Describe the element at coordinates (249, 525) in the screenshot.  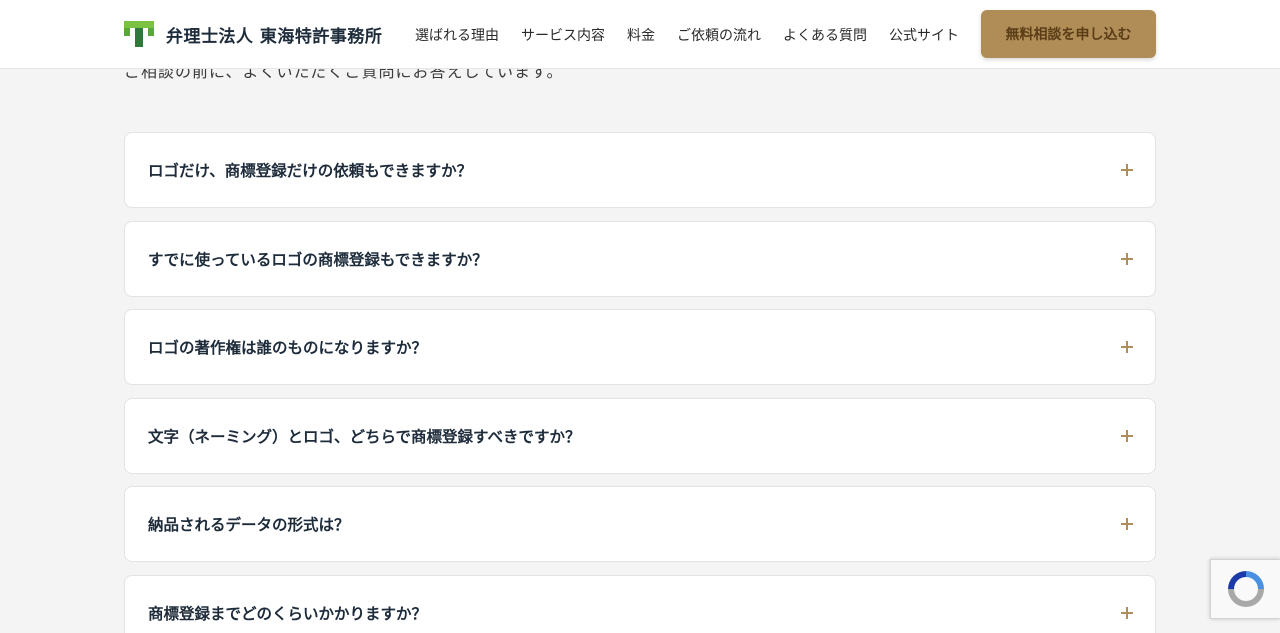
I see `faq-question: 納品されるデータの形式は？` at that location.